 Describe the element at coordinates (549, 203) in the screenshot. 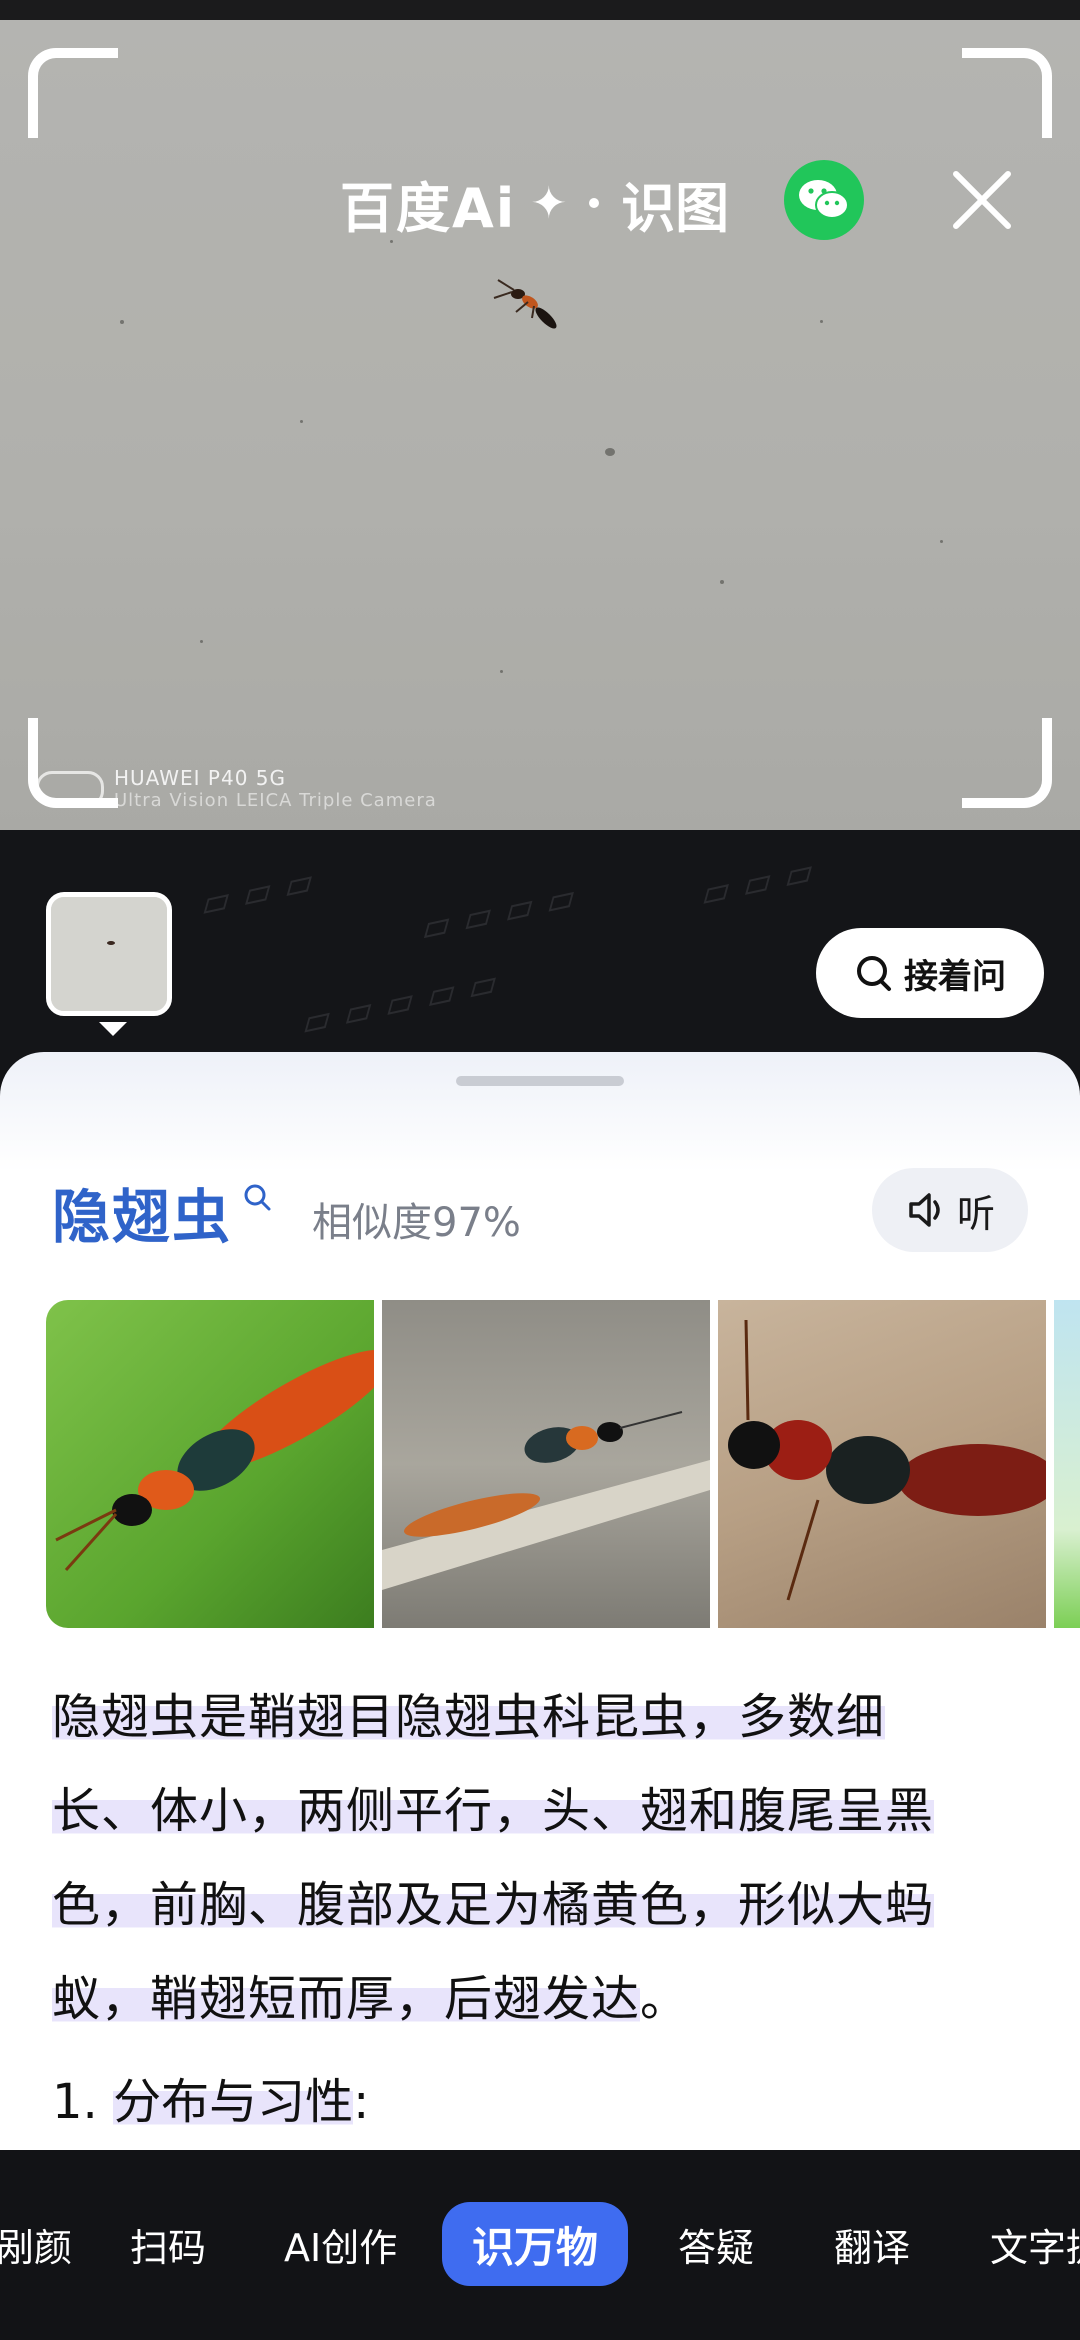

I see `brand-star-icon: ✦` at that location.